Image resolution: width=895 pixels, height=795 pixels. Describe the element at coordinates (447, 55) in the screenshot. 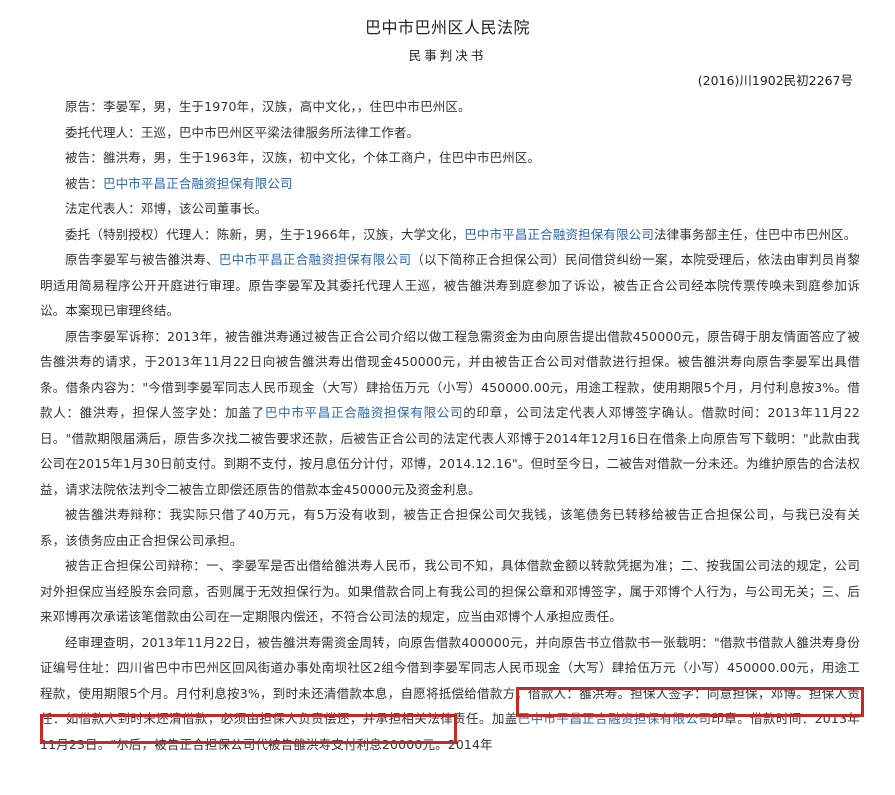

I see `document-type: 民事判决书` at that location.